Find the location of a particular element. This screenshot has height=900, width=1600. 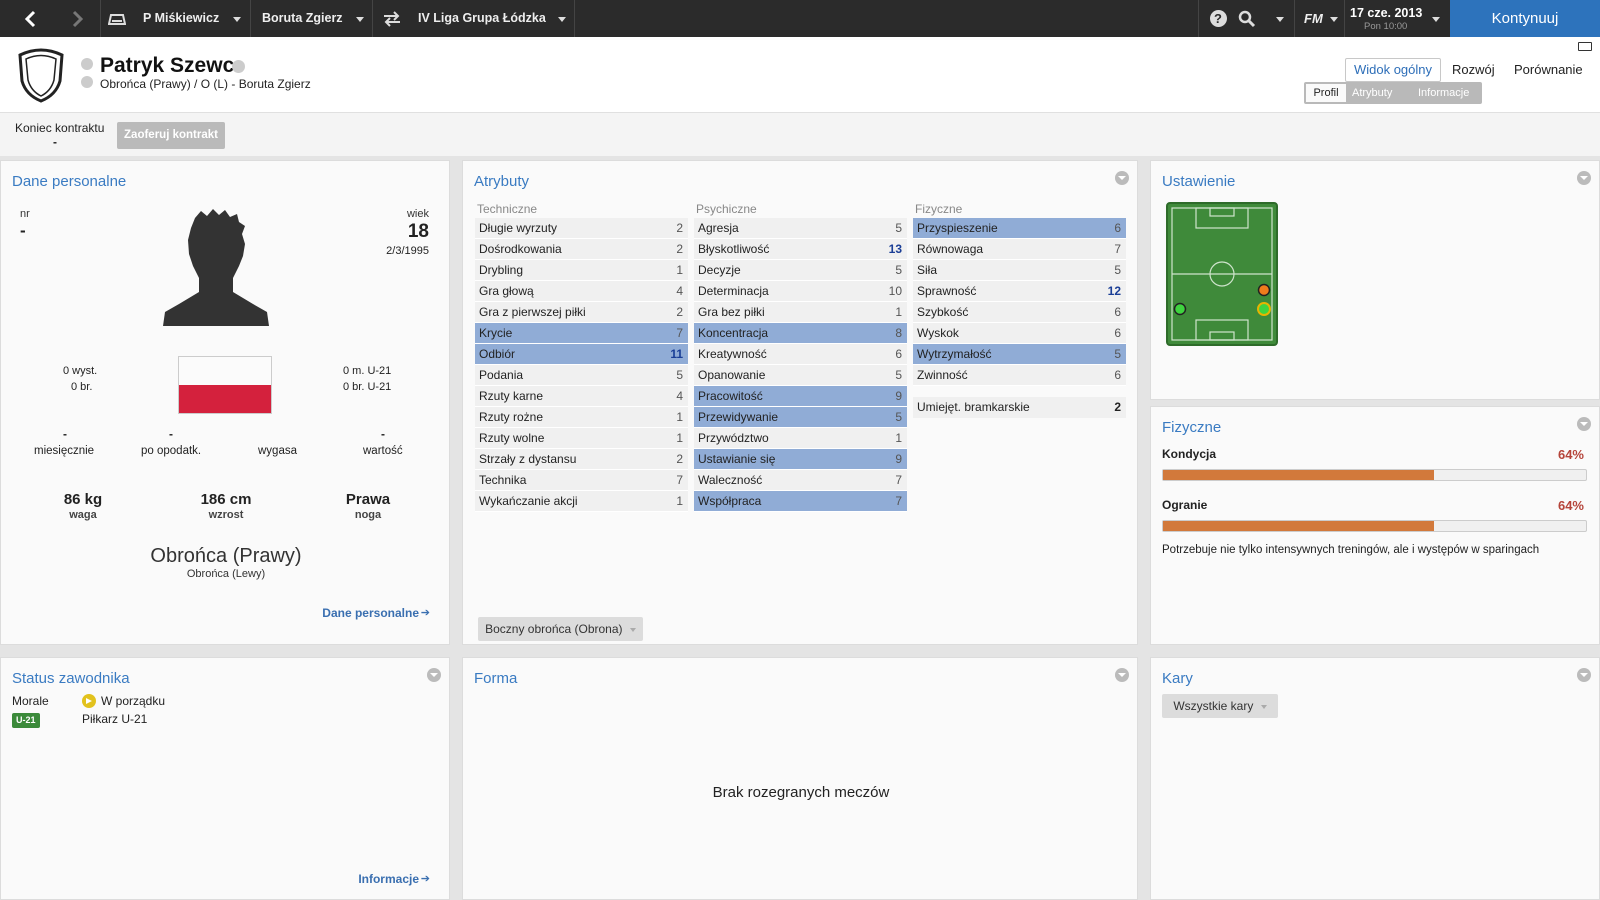

offer-contract-button: Zaoferuj kontrakt is located at coordinates (171, 135).